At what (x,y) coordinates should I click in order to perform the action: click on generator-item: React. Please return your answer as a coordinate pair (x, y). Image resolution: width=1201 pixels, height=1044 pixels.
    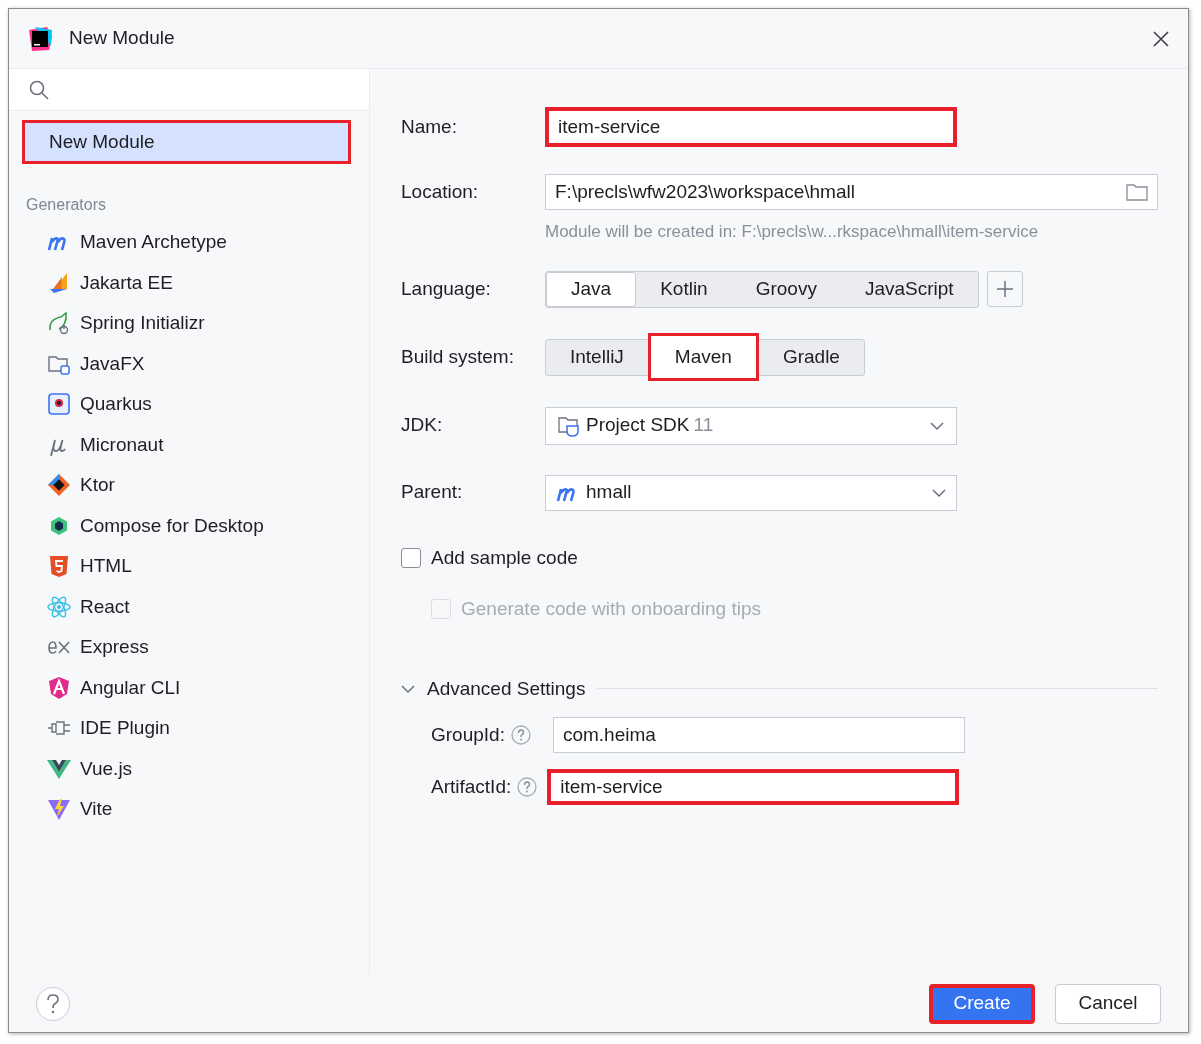
    Looking at the image, I should click on (189, 606).